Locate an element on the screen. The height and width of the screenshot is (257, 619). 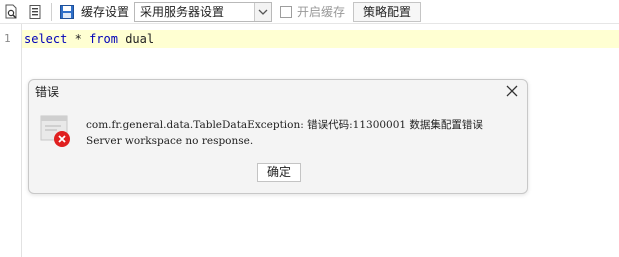
dialog-title: 错误 is located at coordinates (47, 92).